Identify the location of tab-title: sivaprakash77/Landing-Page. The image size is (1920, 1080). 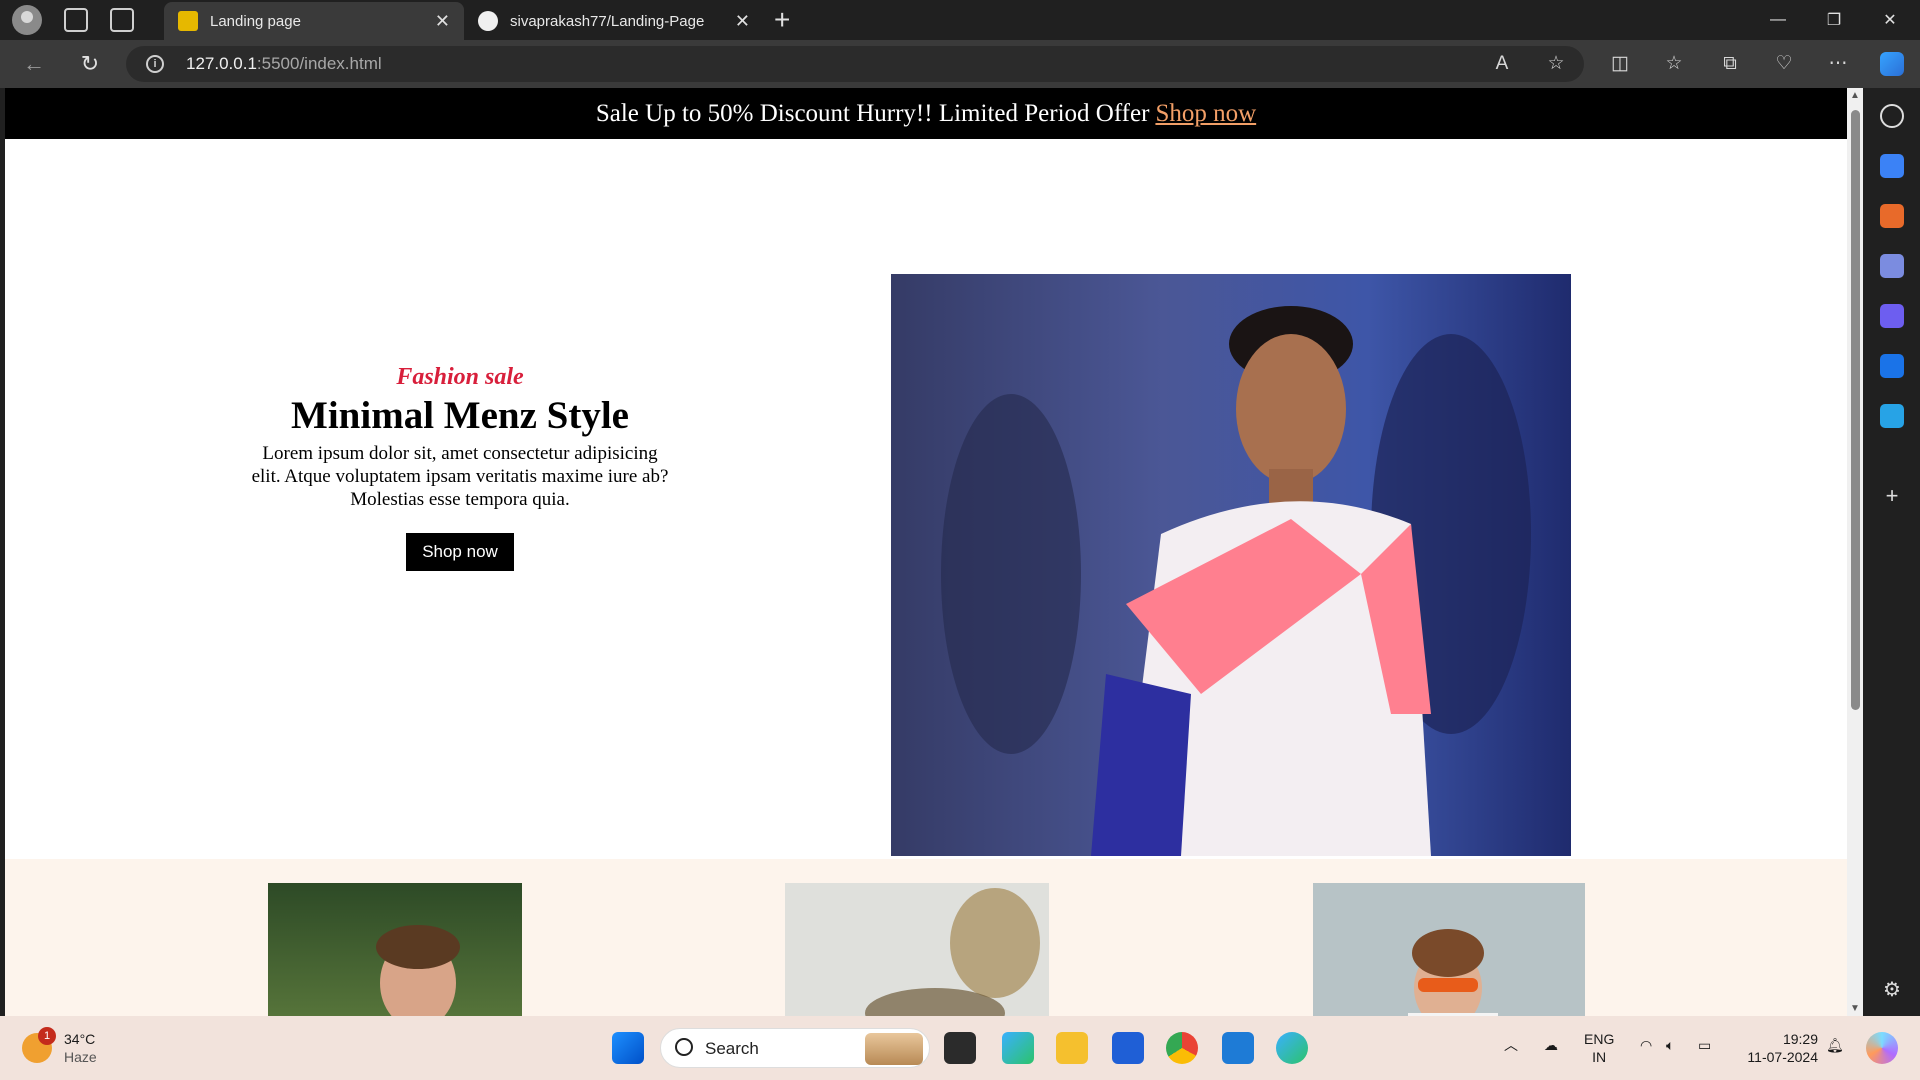
(607, 21).